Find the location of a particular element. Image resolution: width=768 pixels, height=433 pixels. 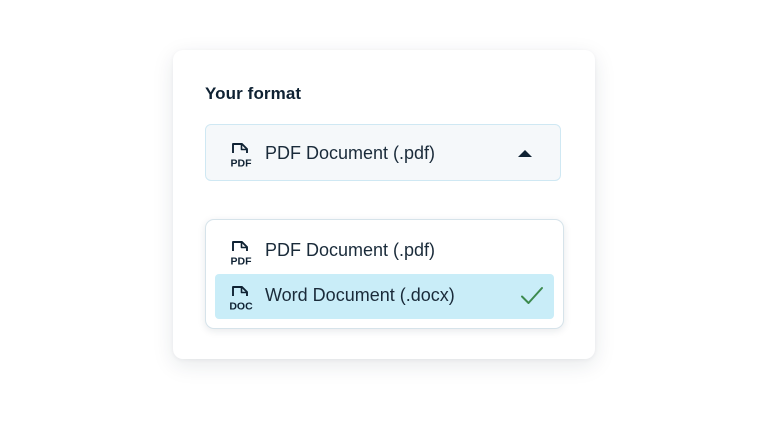

doc-icon-text: DOC is located at coordinates (241, 306).